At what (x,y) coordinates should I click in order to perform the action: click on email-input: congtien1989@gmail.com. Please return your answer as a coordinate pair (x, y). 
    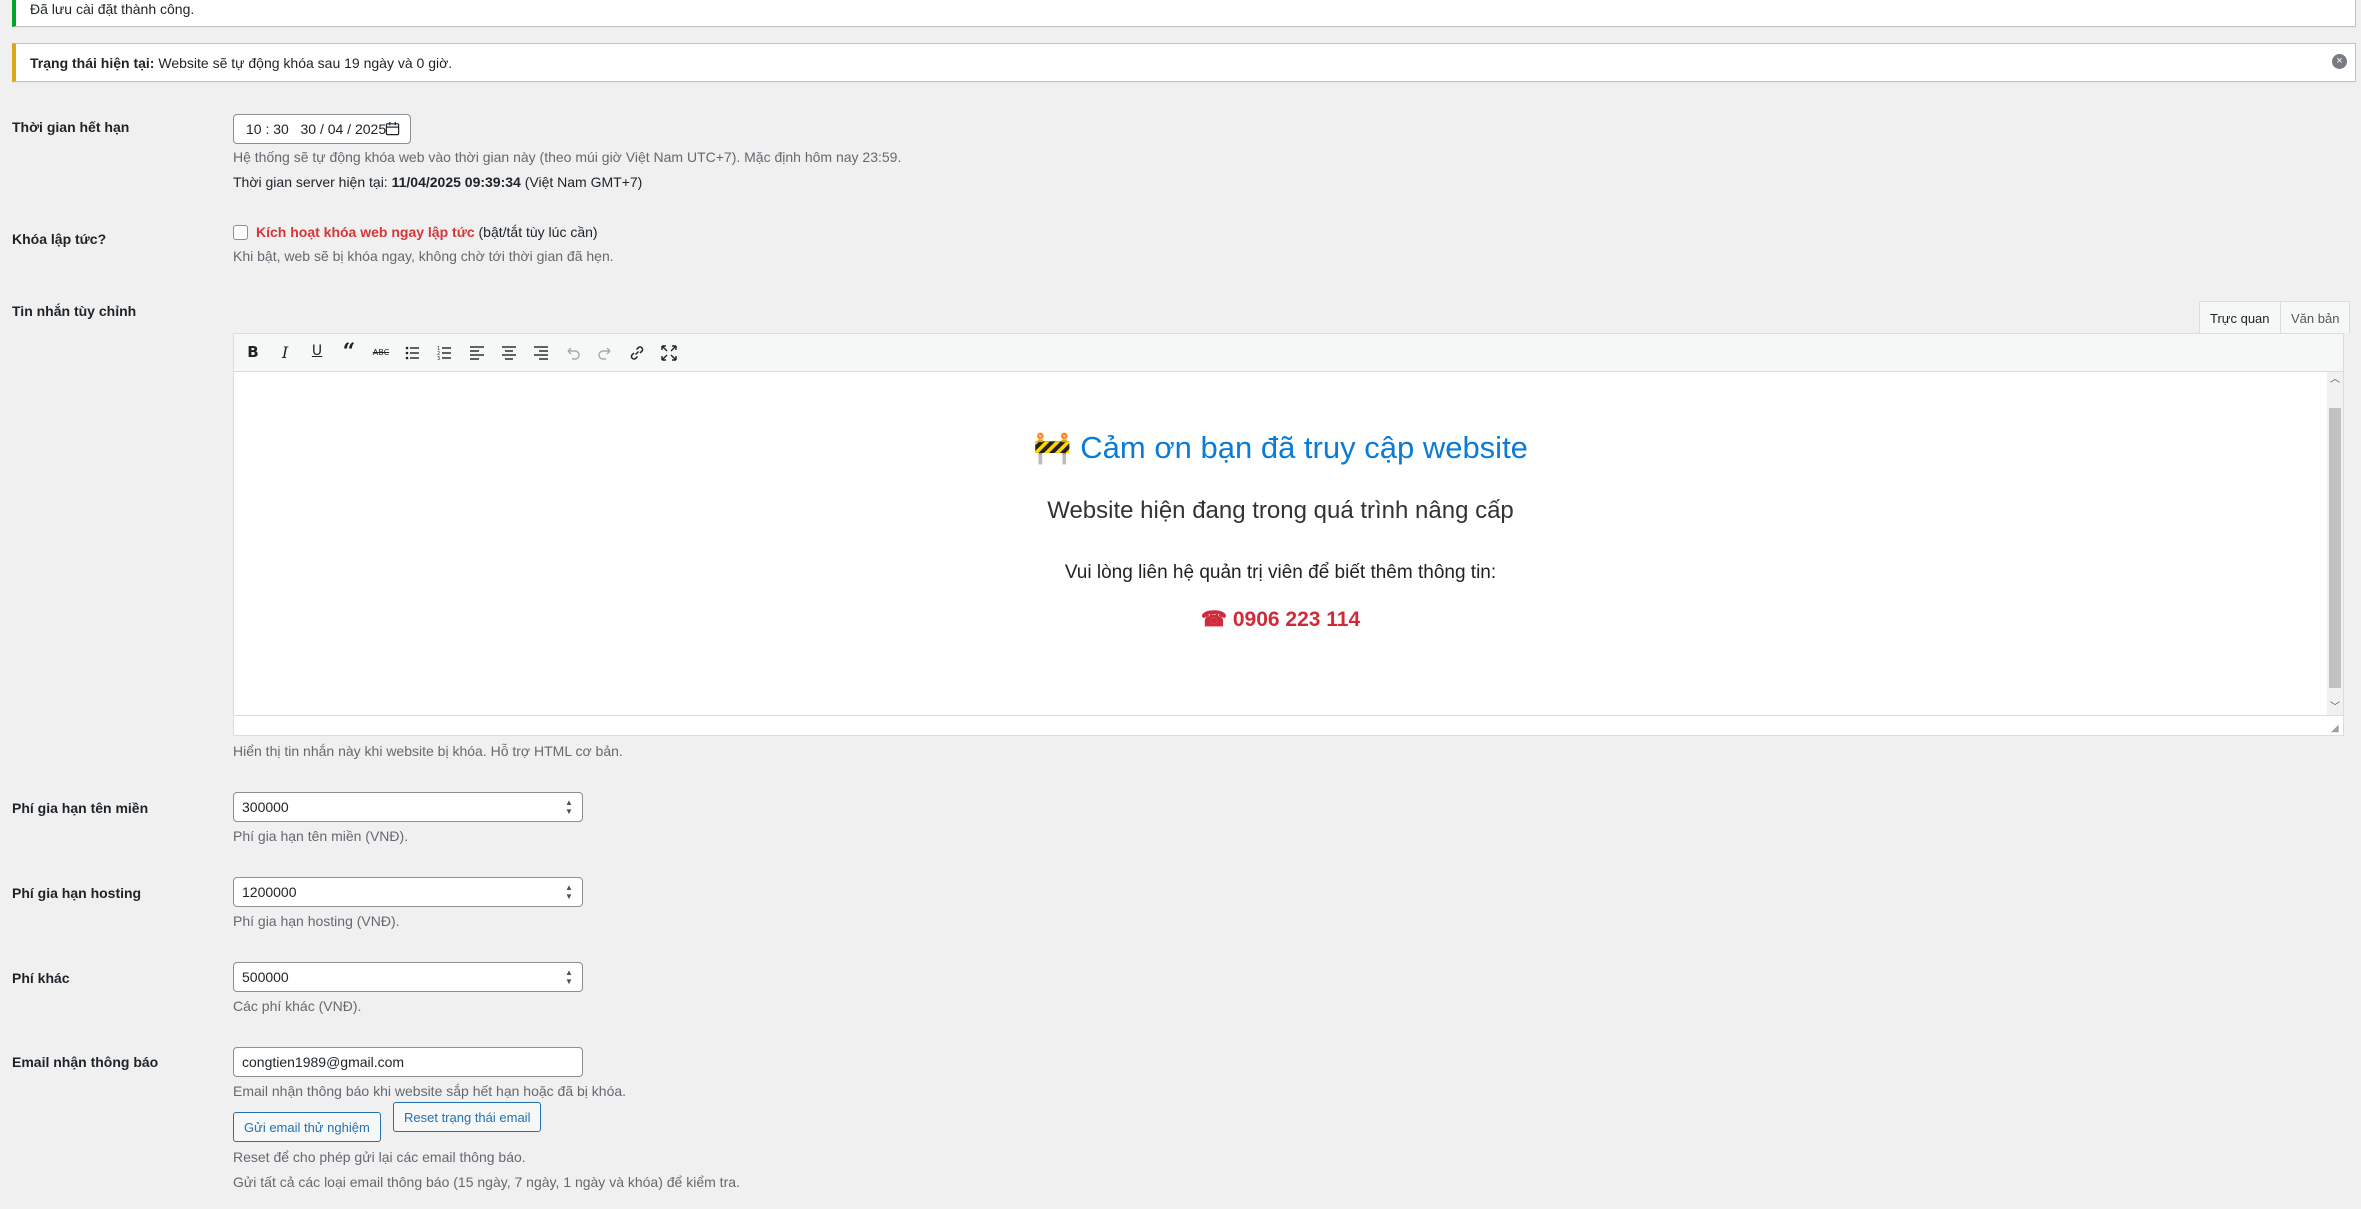
    Looking at the image, I should click on (408, 1062).